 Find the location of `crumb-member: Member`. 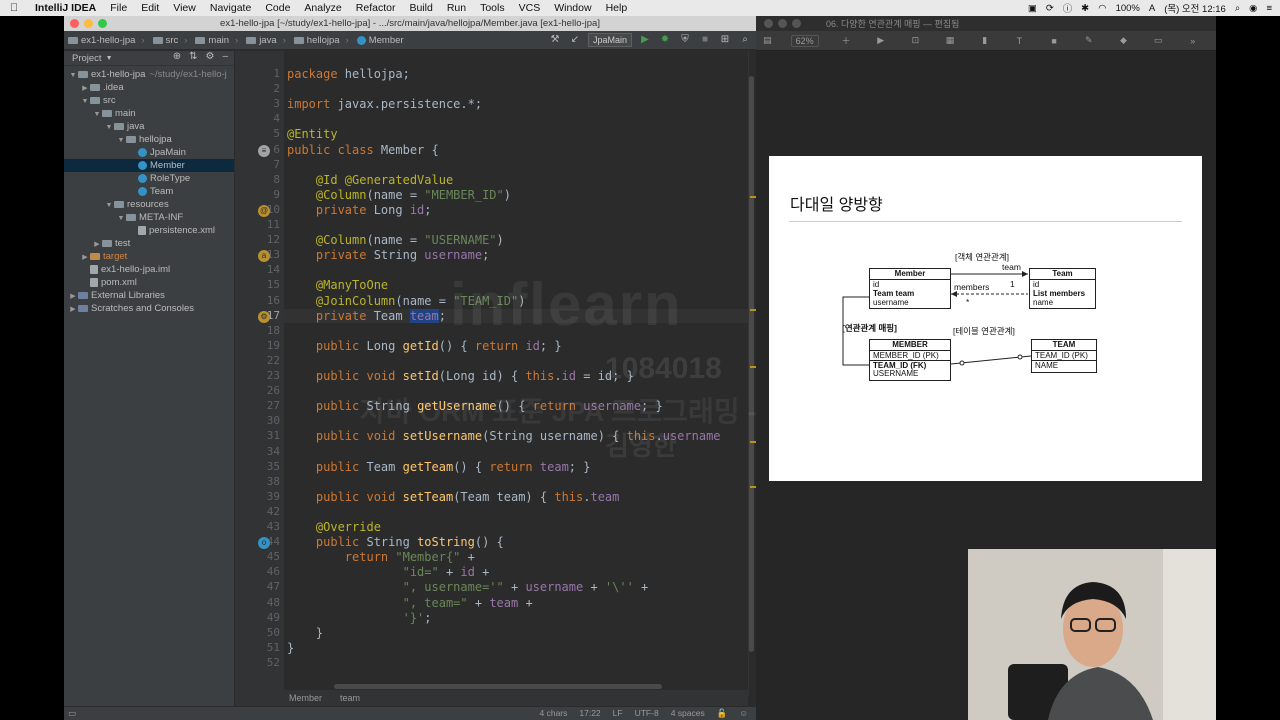

crumb-member: Member is located at coordinates (380, 40).